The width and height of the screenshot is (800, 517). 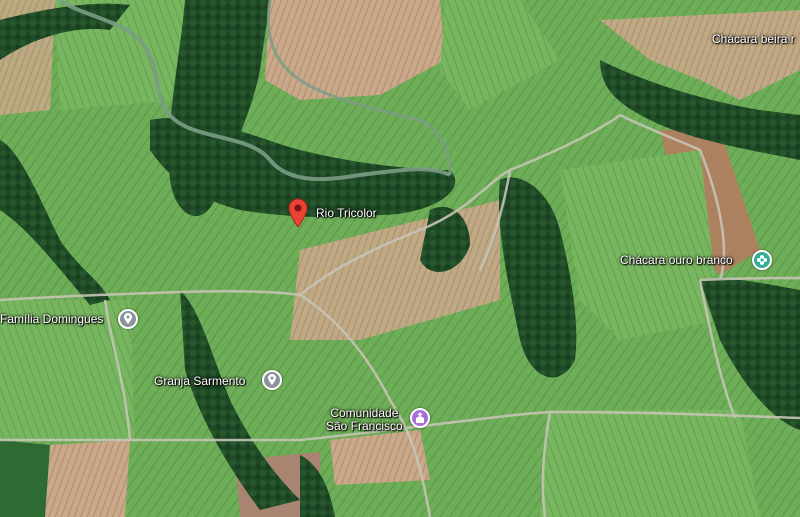 What do you see at coordinates (298, 213) in the screenshot?
I see `red-location-pin-icon` at bounding box center [298, 213].